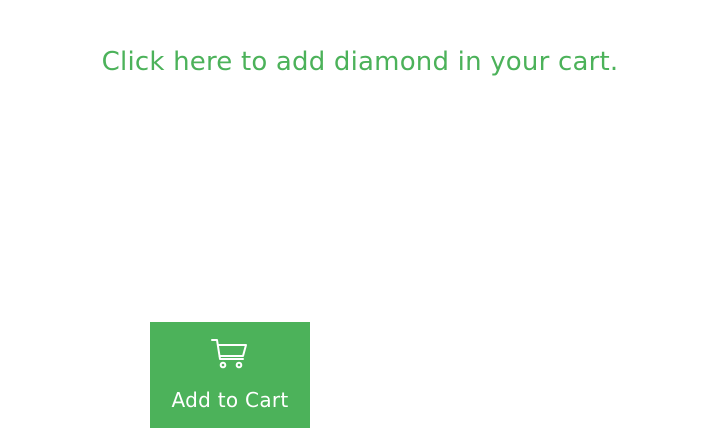  Describe the element at coordinates (230, 375) in the screenshot. I see `add-to-cart-button: Add to Cart` at that location.